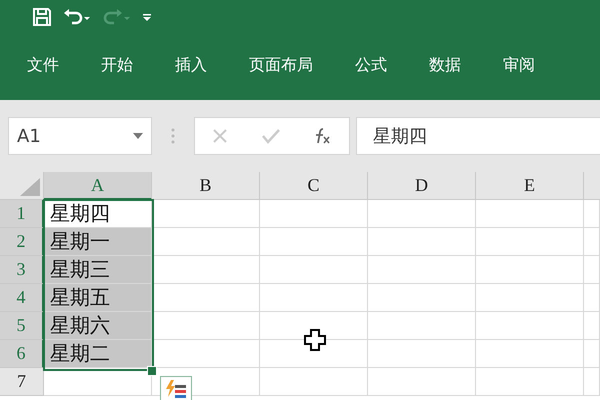  What do you see at coordinates (117, 65) in the screenshot?
I see `ribbon-tab: 开始` at bounding box center [117, 65].